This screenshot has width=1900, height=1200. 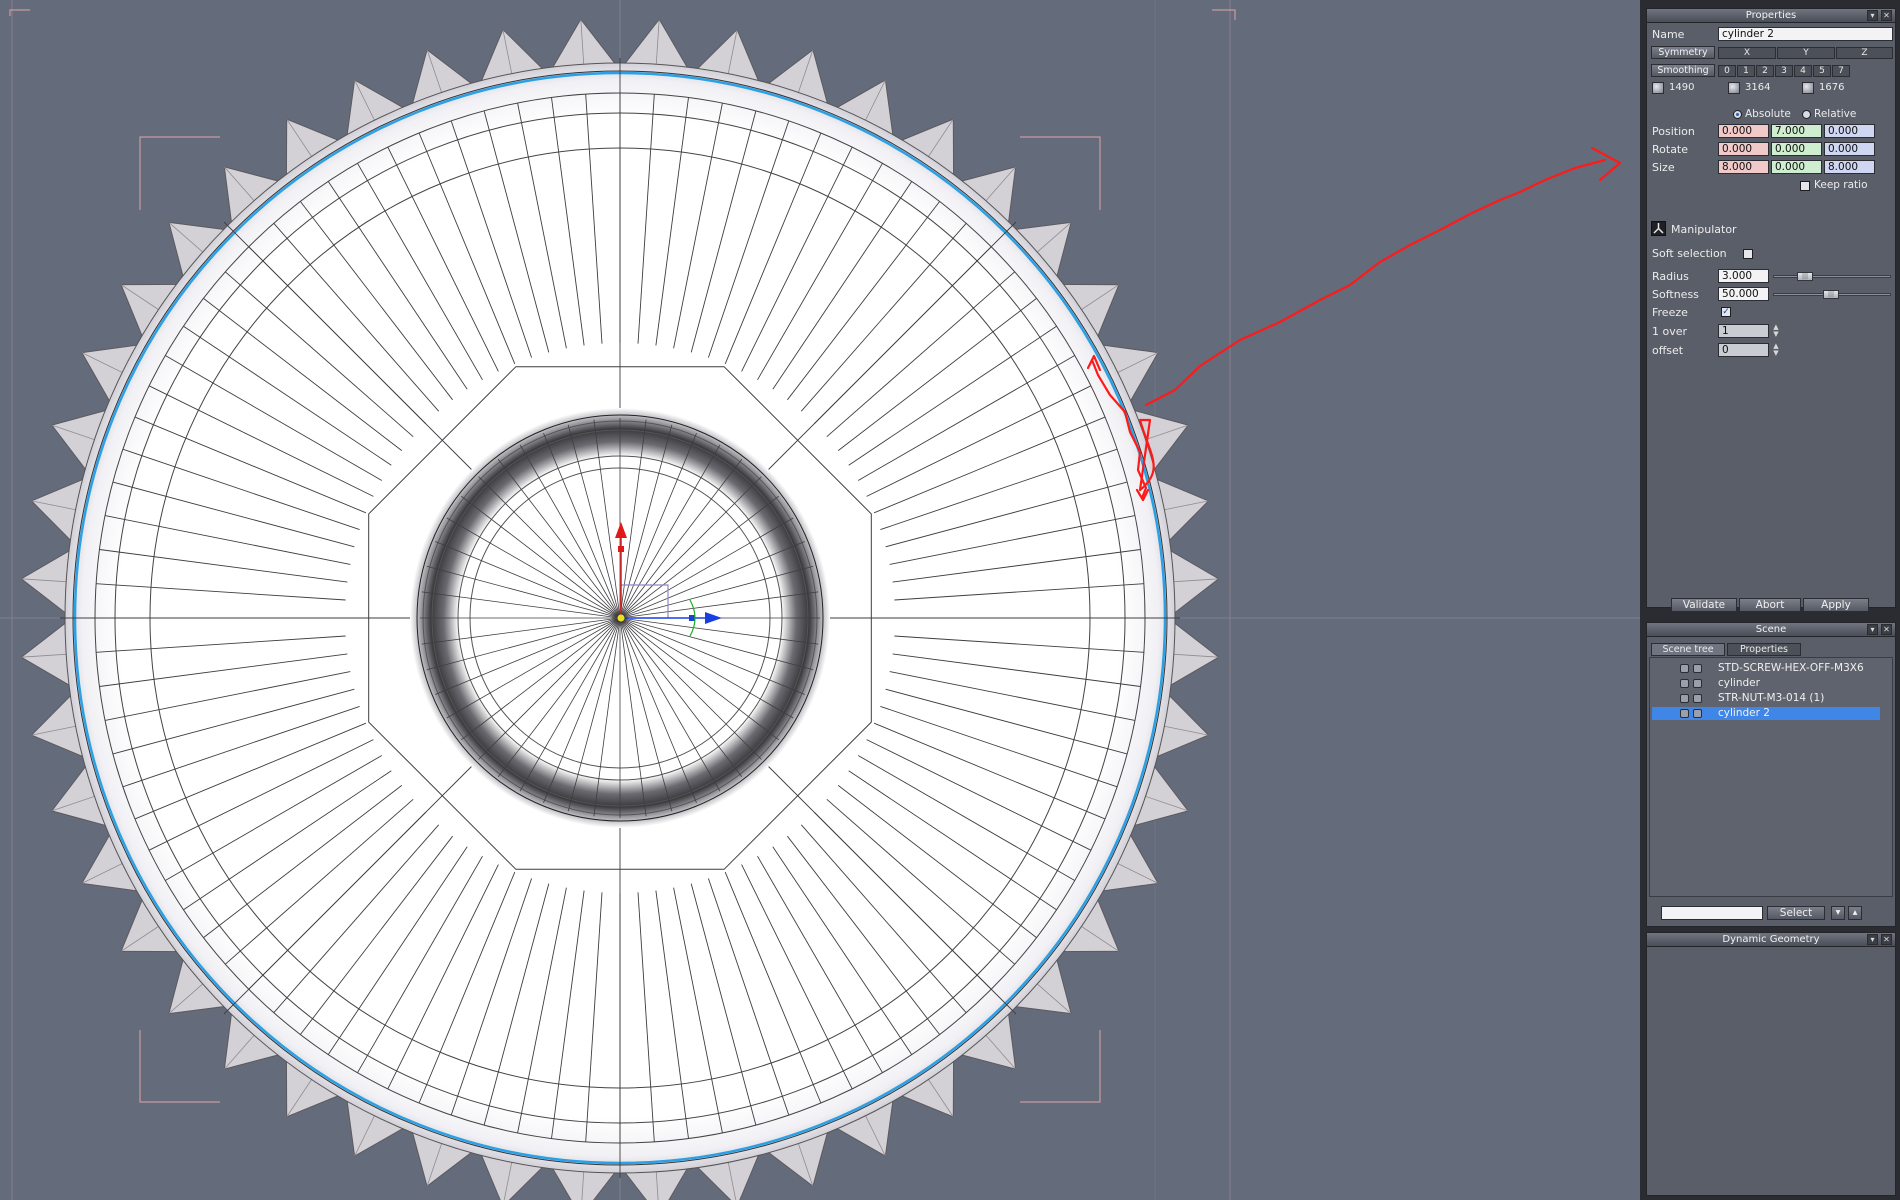 I want to click on relative-radio, so click(x=1806, y=114).